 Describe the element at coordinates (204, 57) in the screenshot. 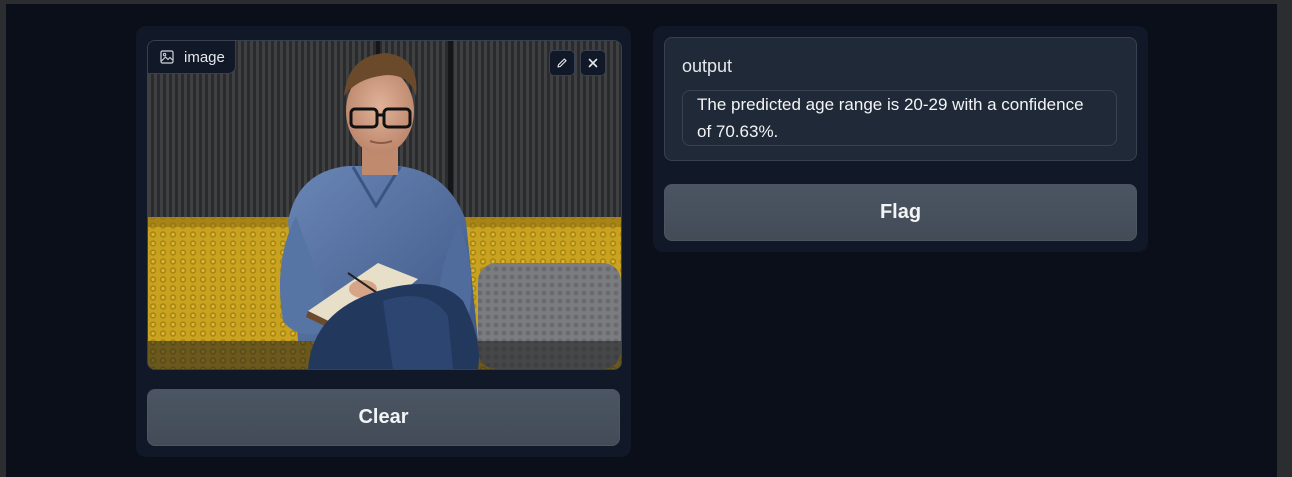

I see `image-label: image` at that location.